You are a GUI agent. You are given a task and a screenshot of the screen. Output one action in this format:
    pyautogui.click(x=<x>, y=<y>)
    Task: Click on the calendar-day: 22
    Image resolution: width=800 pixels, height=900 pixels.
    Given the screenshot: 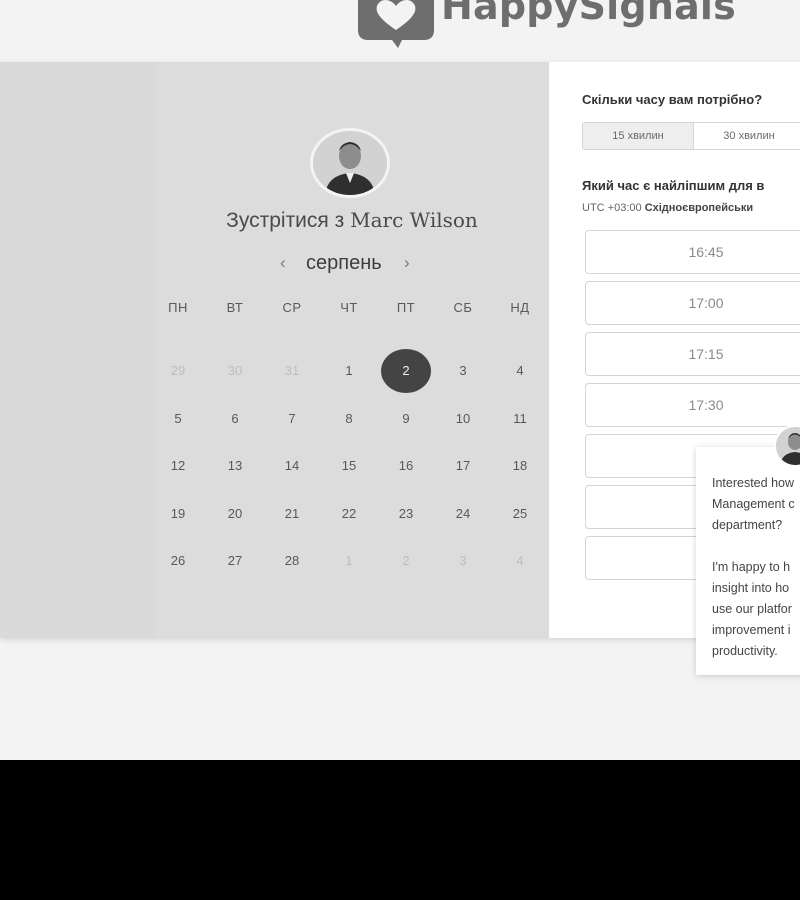 What is the action you would take?
    pyautogui.click(x=349, y=514)
    